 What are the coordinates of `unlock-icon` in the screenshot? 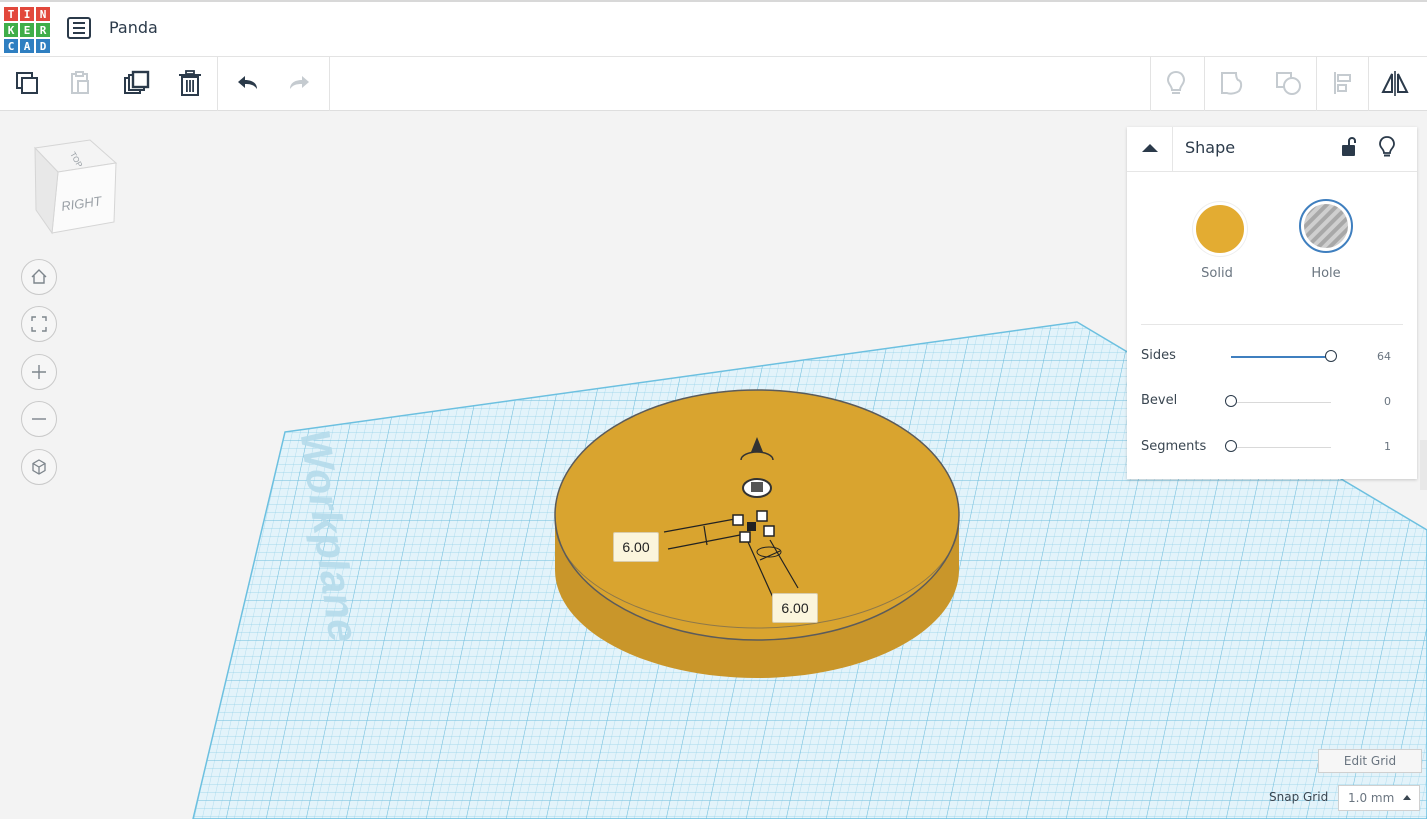 It's located at (1349, 146).